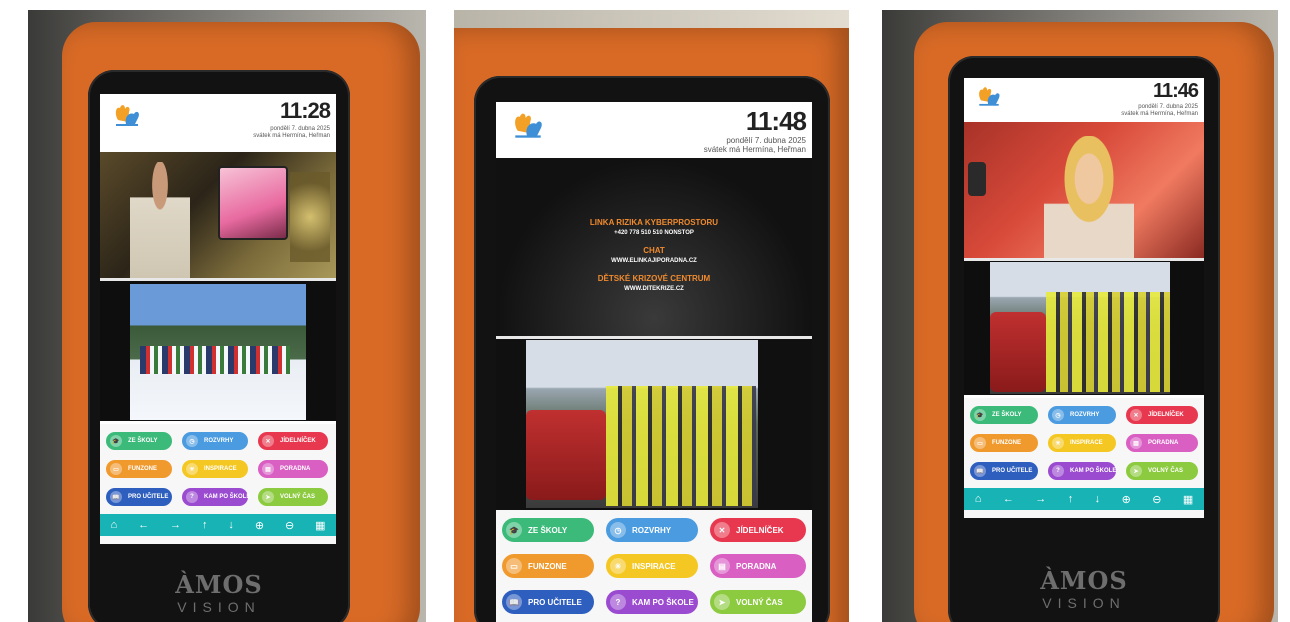  What do you see at coordinates (566, 455) in the screenshot?
I see `red-car` at bounding box center [566, 455].